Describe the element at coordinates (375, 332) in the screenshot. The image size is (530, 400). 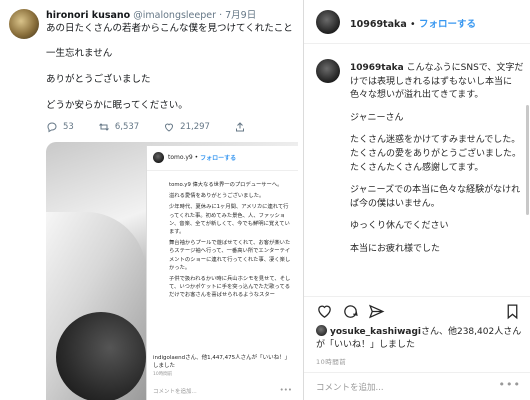
I see `liked-by-user: yosuke_kashiwagi` at that location.